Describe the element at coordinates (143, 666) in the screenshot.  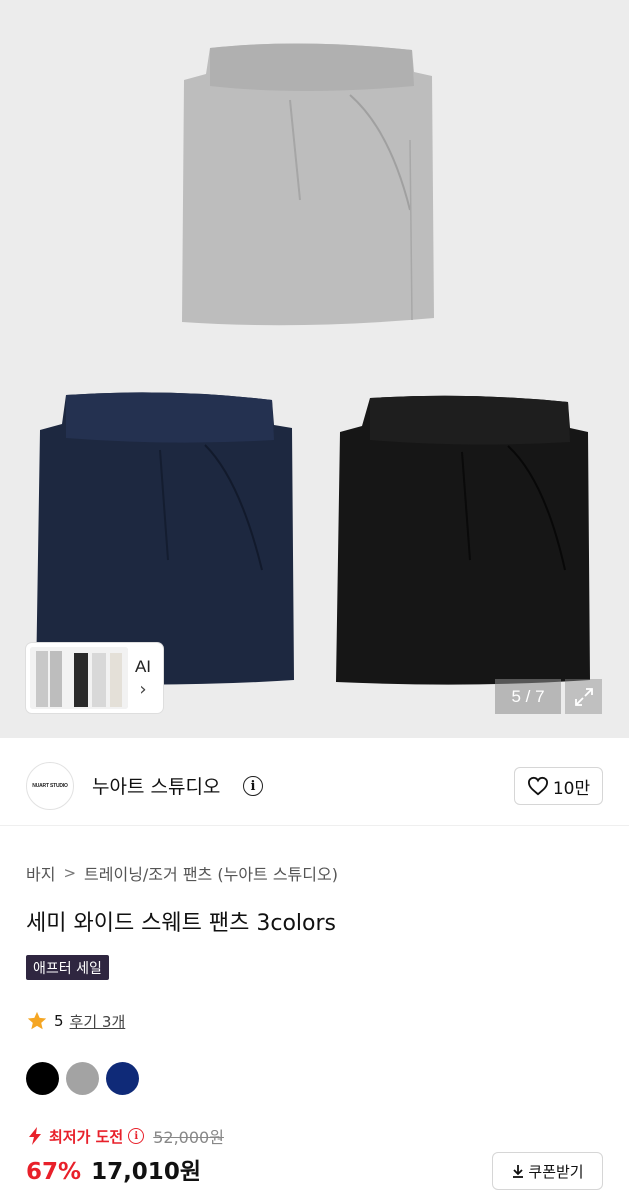
I see `ai-label: AI` at that location.